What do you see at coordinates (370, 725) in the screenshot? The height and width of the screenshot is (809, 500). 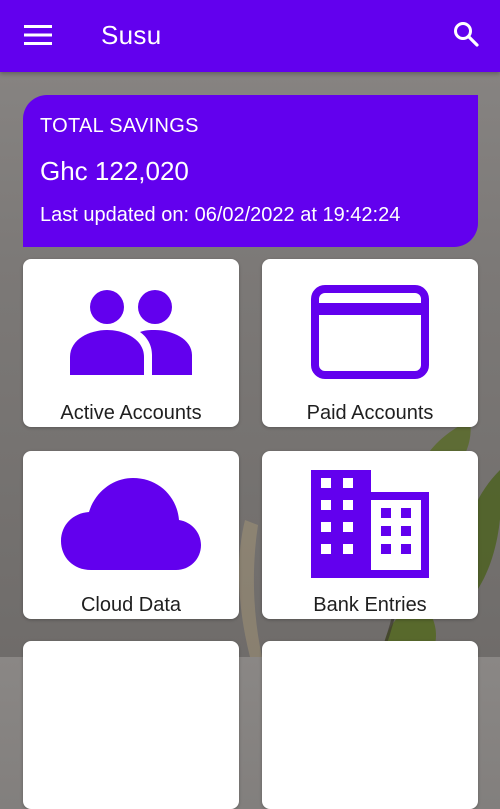 I see `tile-partial-right` at bounding box center [370, 725].